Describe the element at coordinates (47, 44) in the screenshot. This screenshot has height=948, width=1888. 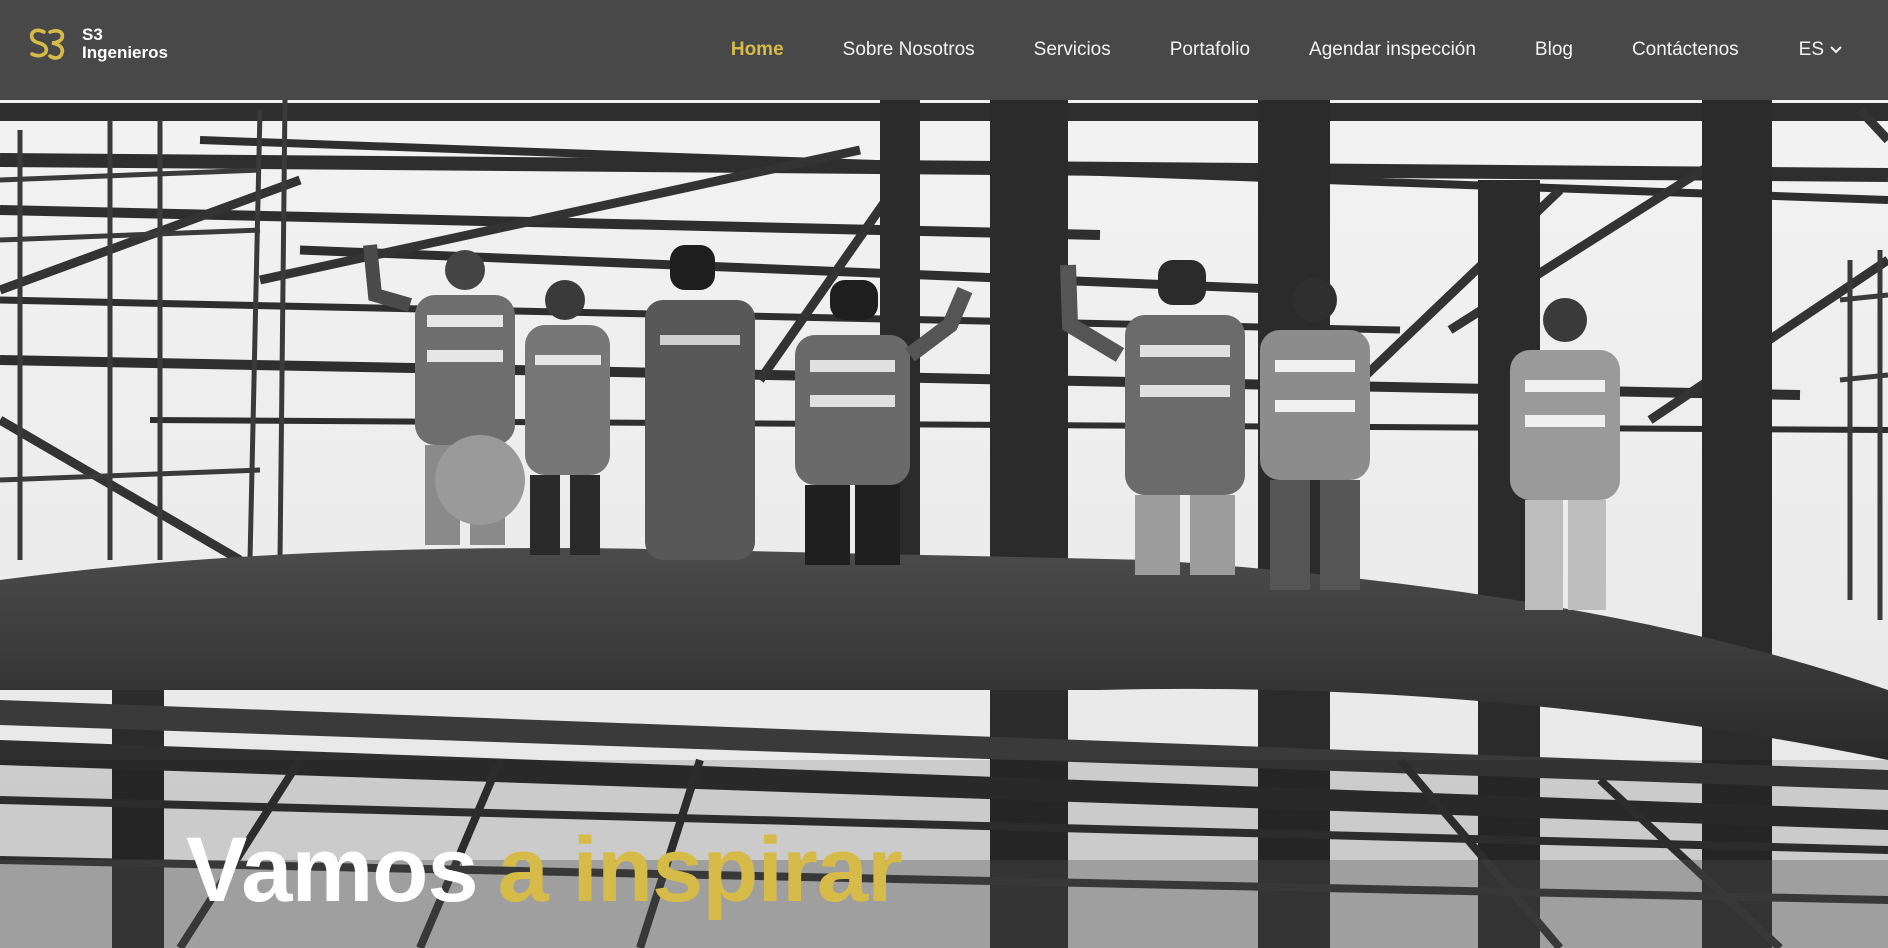
I see `s3-logo-icon` at that location.